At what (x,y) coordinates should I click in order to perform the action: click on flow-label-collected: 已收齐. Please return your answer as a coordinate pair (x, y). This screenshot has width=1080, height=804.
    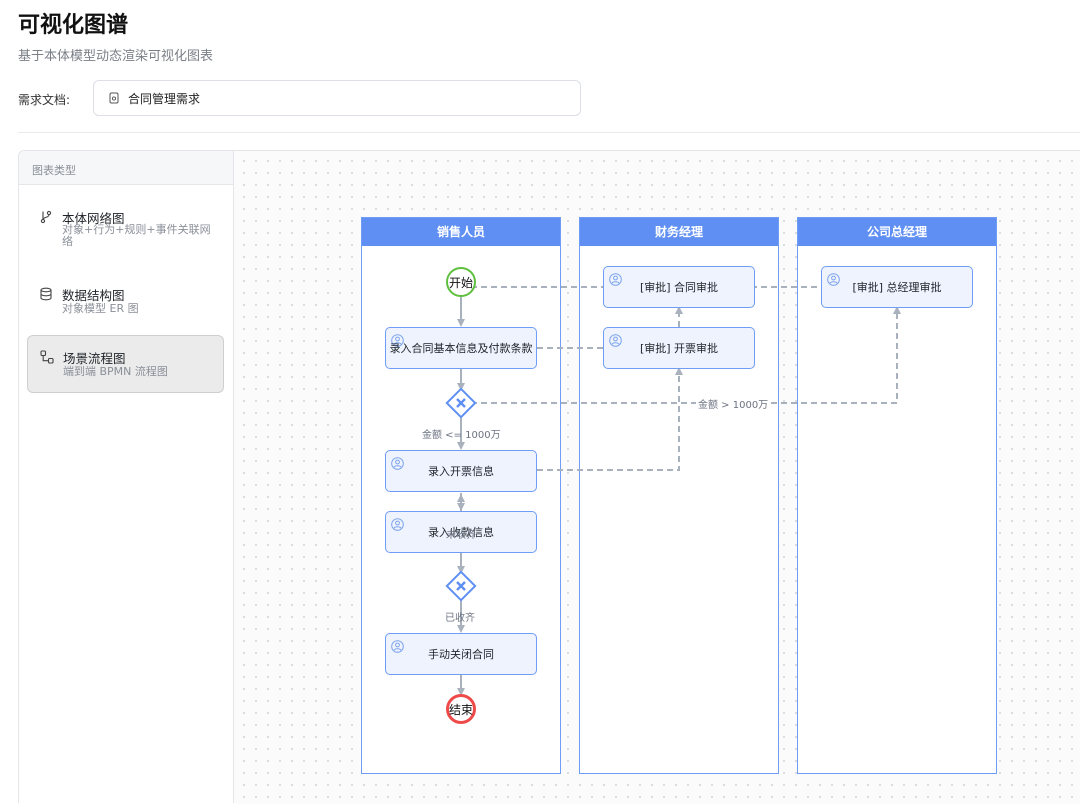
    Looking at the image, I should click on (460, 618).